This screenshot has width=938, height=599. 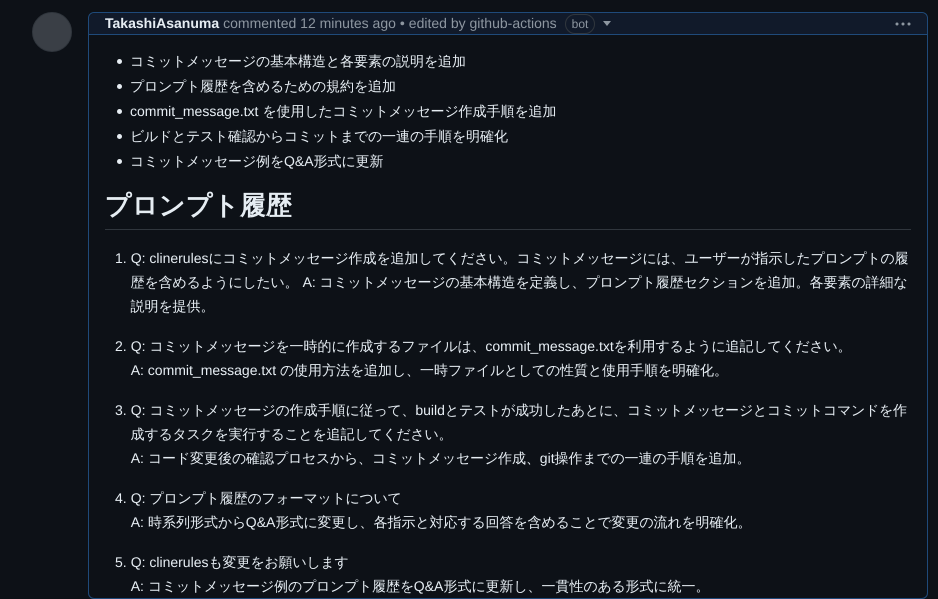 What do you see at coordinates (519, 422) in the screenshot?
I see `history-text: Q: コミットメッセージの作成手順に従って、buildとテストが成功したあとに、コミットメッセージとコミットコマンドを作成するタスクを実行することを追記してください。` at bounding box center [519, 422].